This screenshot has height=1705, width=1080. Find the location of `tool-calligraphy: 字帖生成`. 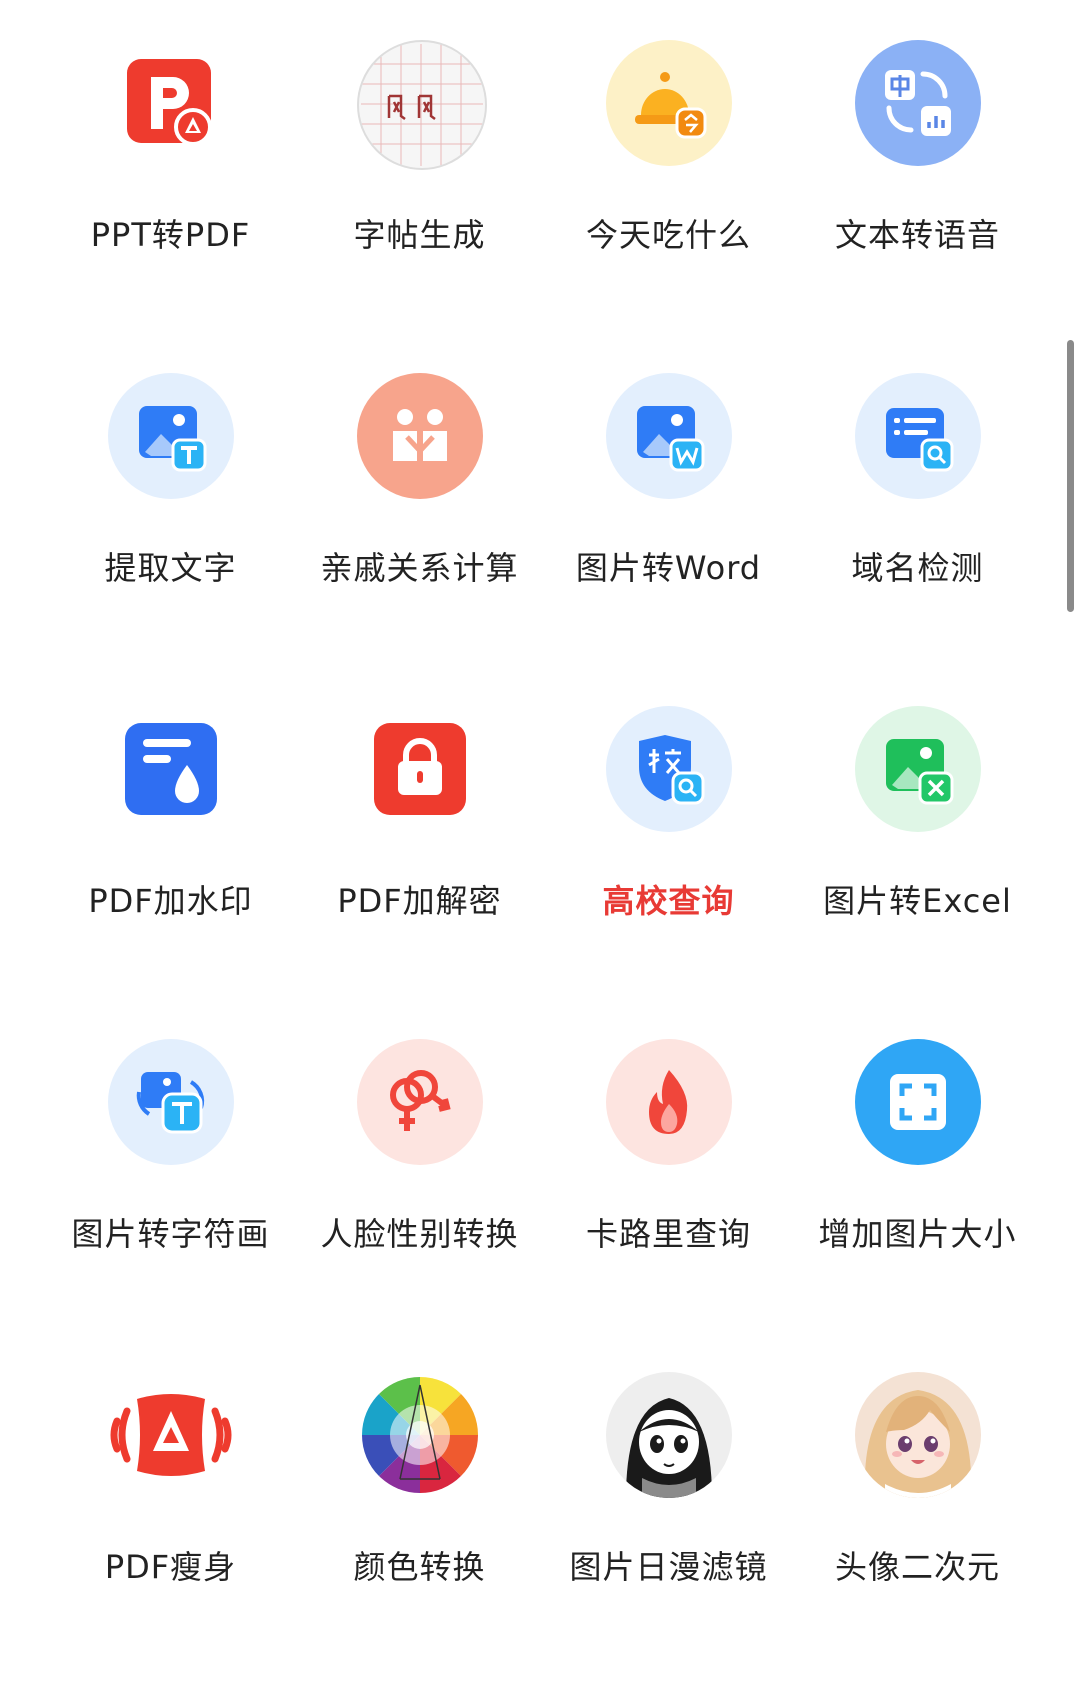

tool-calligraphy: 字帖生成 is located at coordinates (419, 206).